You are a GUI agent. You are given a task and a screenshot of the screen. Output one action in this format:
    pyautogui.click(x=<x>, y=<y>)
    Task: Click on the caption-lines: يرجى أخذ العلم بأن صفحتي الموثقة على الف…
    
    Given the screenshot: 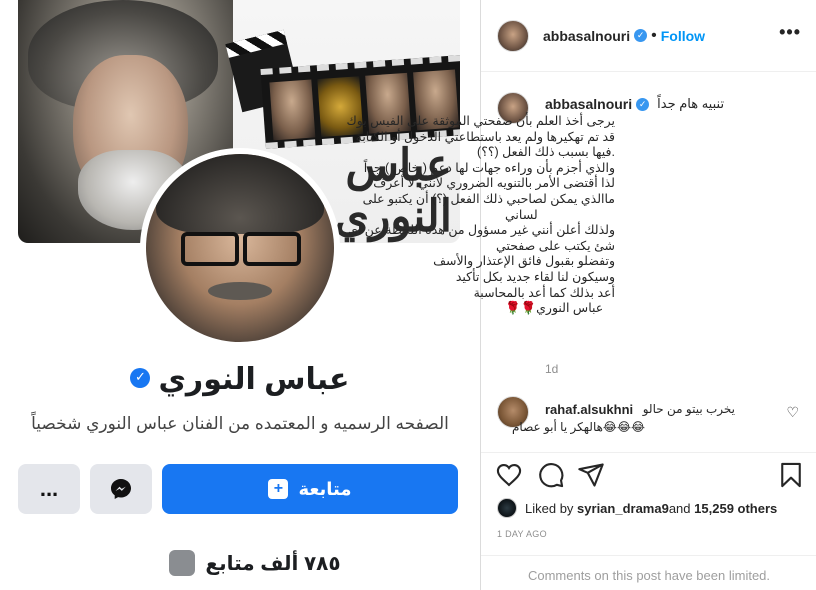 What is the action you would take?
    pyautogui.click(x=480, y=215)
    